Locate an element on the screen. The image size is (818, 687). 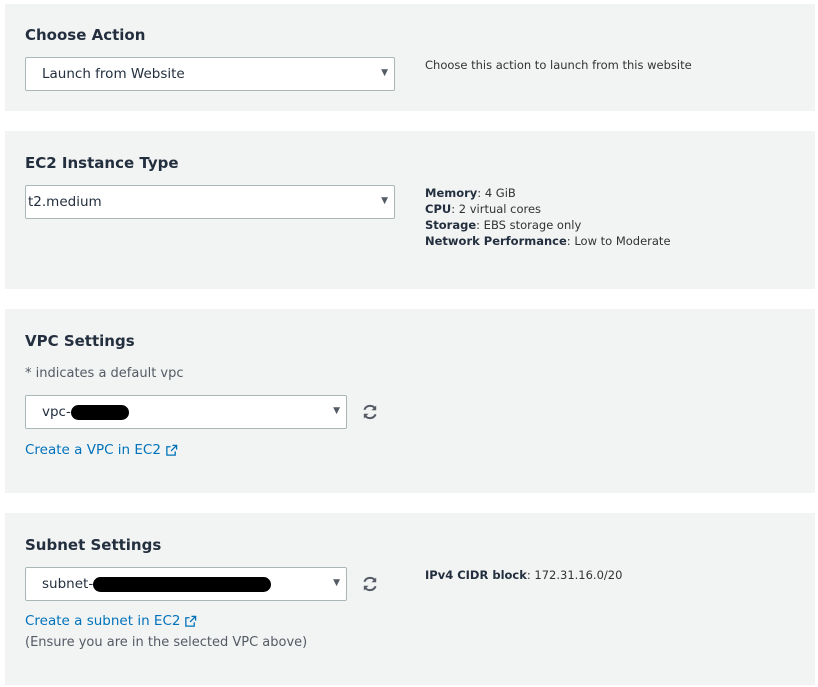
create-subnet-link: Create a subnet in EC2 is located at coordinates (111, 621).